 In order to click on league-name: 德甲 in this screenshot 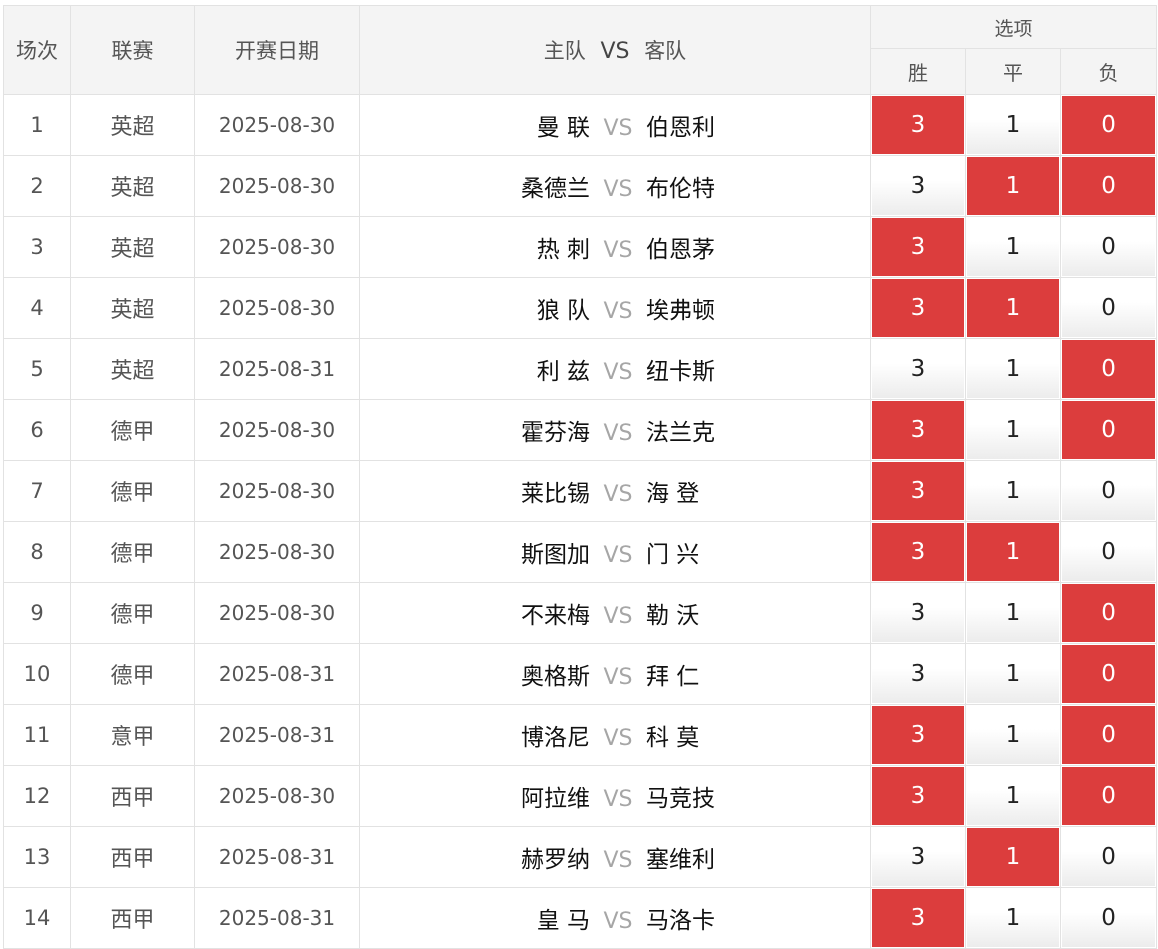, I will do `click(132, 613)`.